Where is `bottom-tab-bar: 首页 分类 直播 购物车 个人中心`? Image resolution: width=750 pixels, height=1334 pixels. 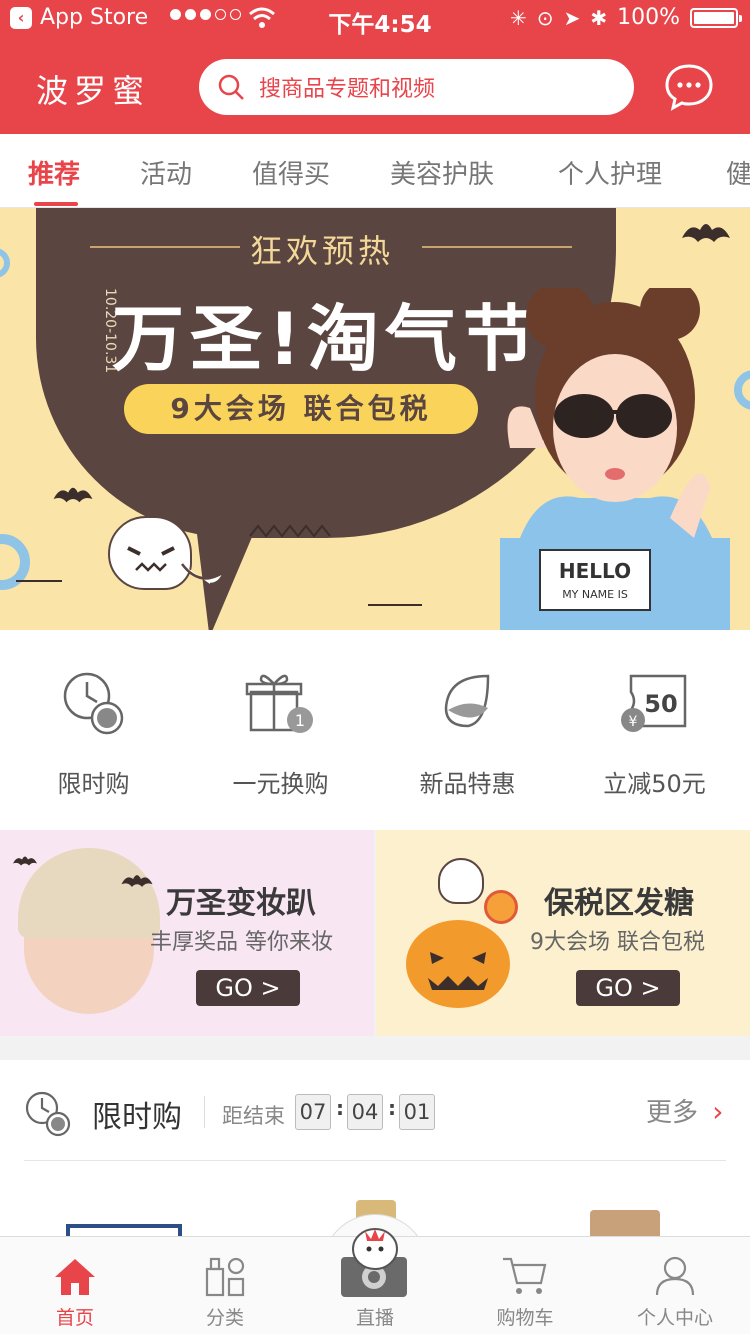
bottom-tab-bar: 首页 分类 直播 购物车 个人中心 is located at coordinates (375, 1281).